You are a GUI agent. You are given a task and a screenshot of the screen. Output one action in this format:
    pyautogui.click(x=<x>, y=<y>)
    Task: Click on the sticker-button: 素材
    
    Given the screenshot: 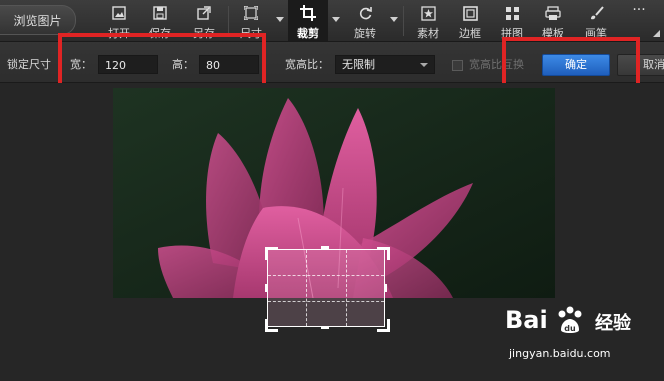 What is the action you would take?
    pyautogui.click(x=428, y=20)
    